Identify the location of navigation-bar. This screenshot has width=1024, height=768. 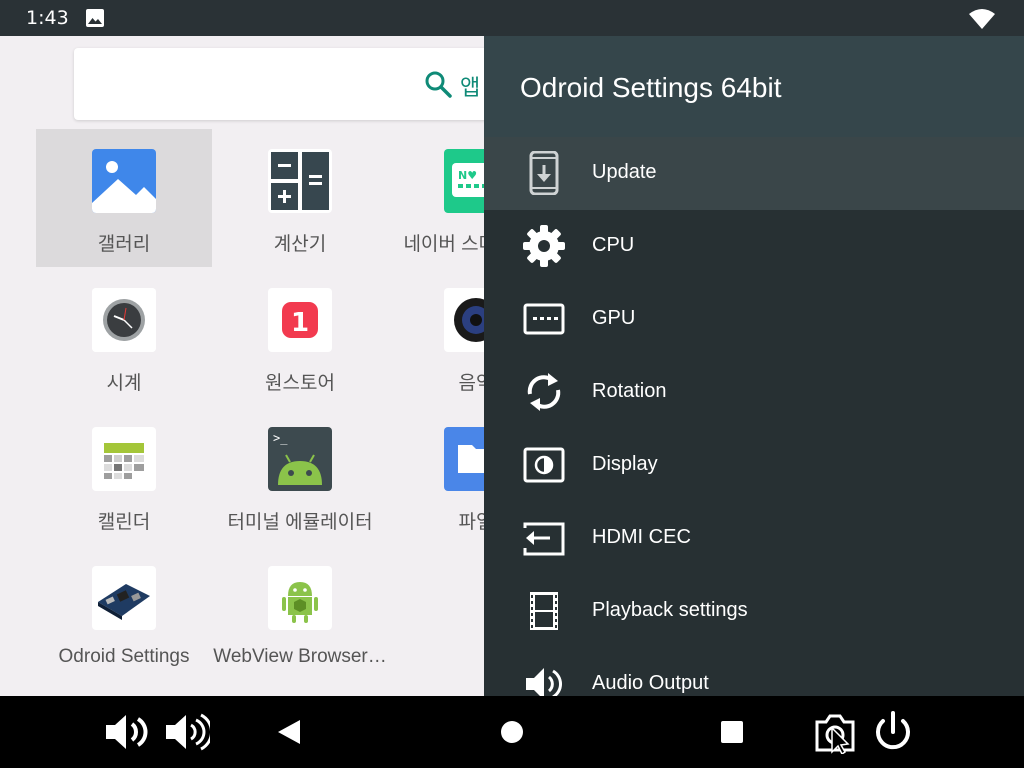
(512, 732).